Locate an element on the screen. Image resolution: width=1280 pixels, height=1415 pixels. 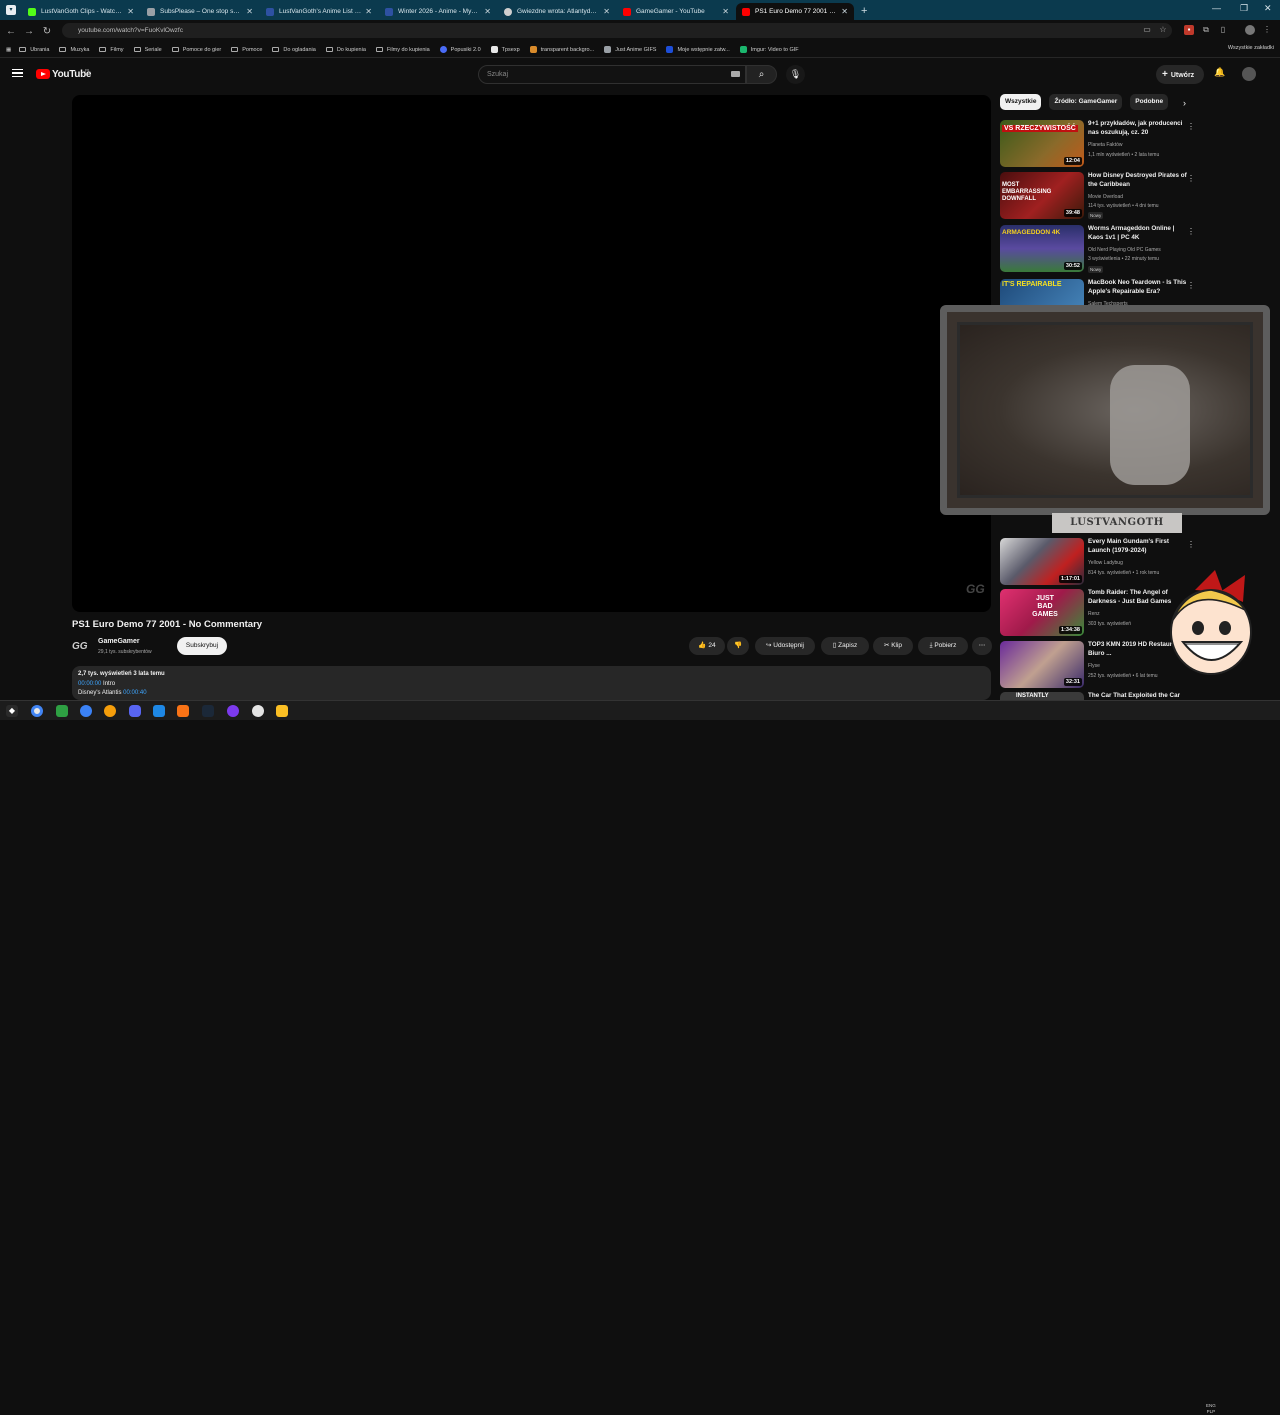
restore-icon: ❐ is located at coordinates (1244, 8).